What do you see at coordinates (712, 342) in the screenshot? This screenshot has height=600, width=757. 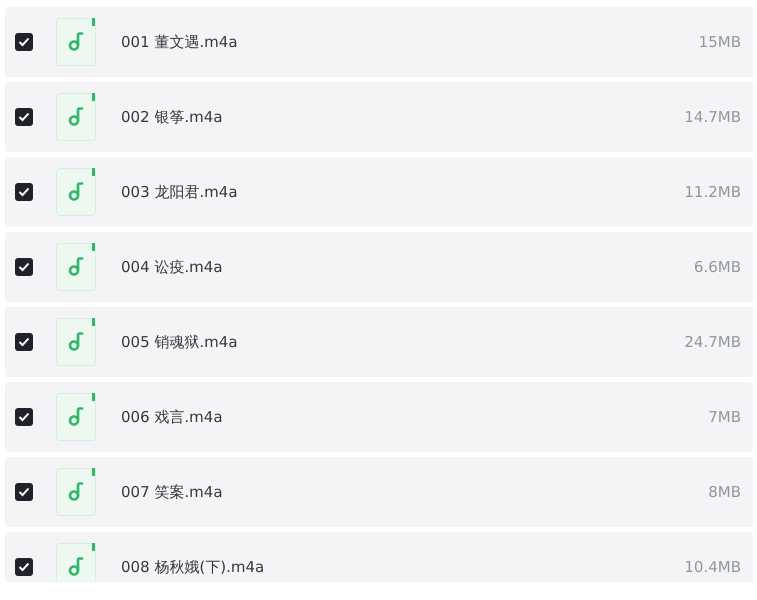 I see `file-size: 24.7MB` at bounding box center [712, 342].